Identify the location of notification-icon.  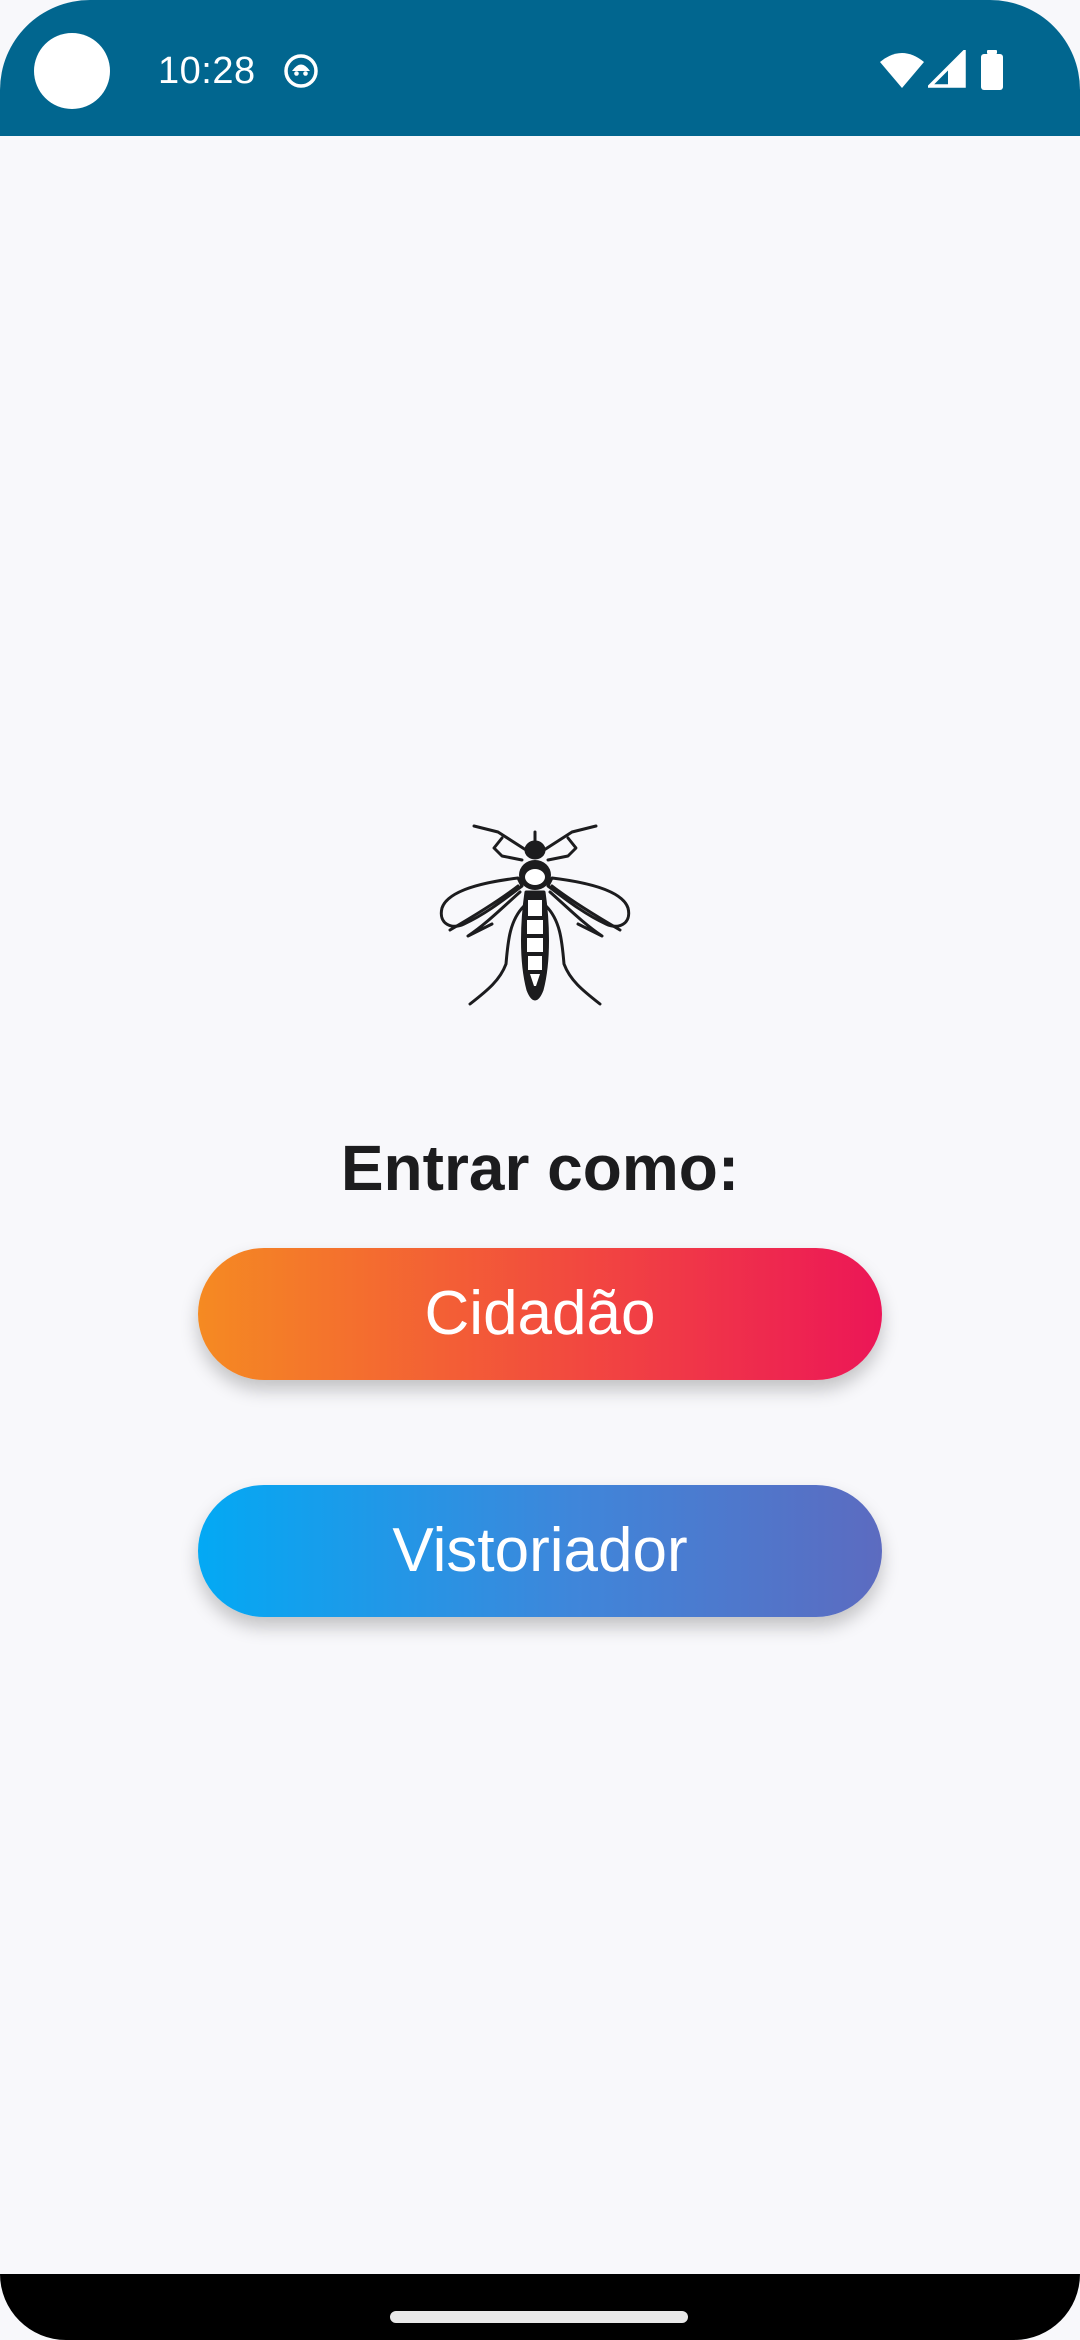
(301, 71).